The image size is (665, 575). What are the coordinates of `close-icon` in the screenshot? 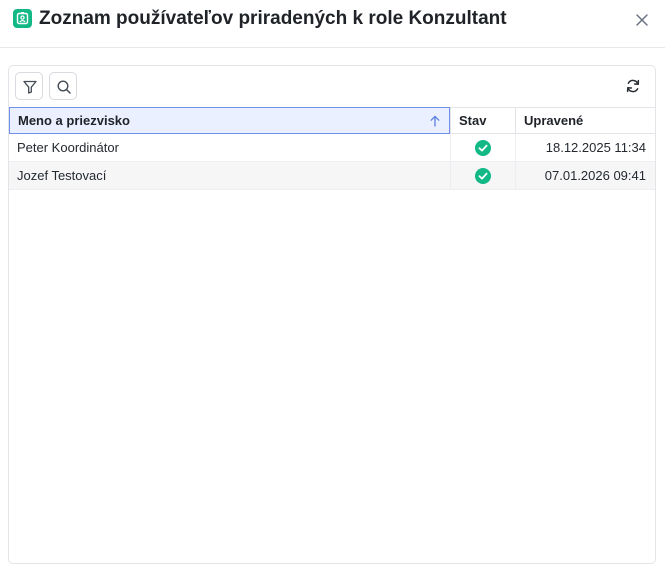 It's located at (642, 20).